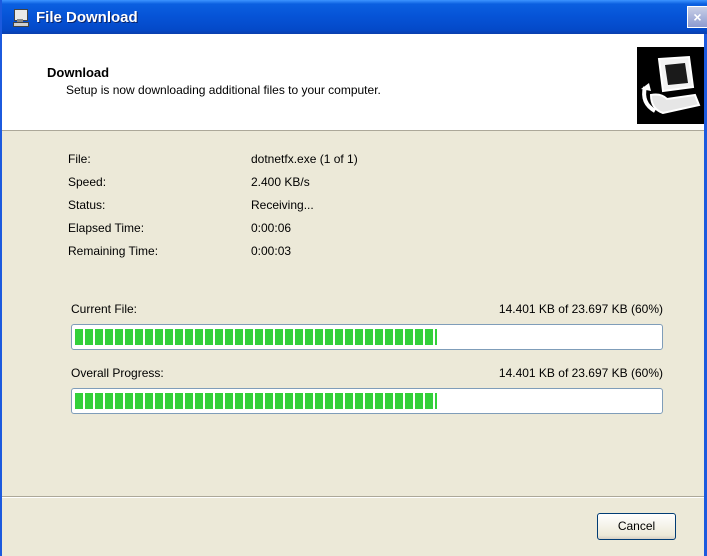 Image resolution: width=707 pixels, height=556 pixels. What do you see at coordinates (636, 526) in the screenshot?
I see `cancel-button: Cancel` at bounding box center [636, 526].